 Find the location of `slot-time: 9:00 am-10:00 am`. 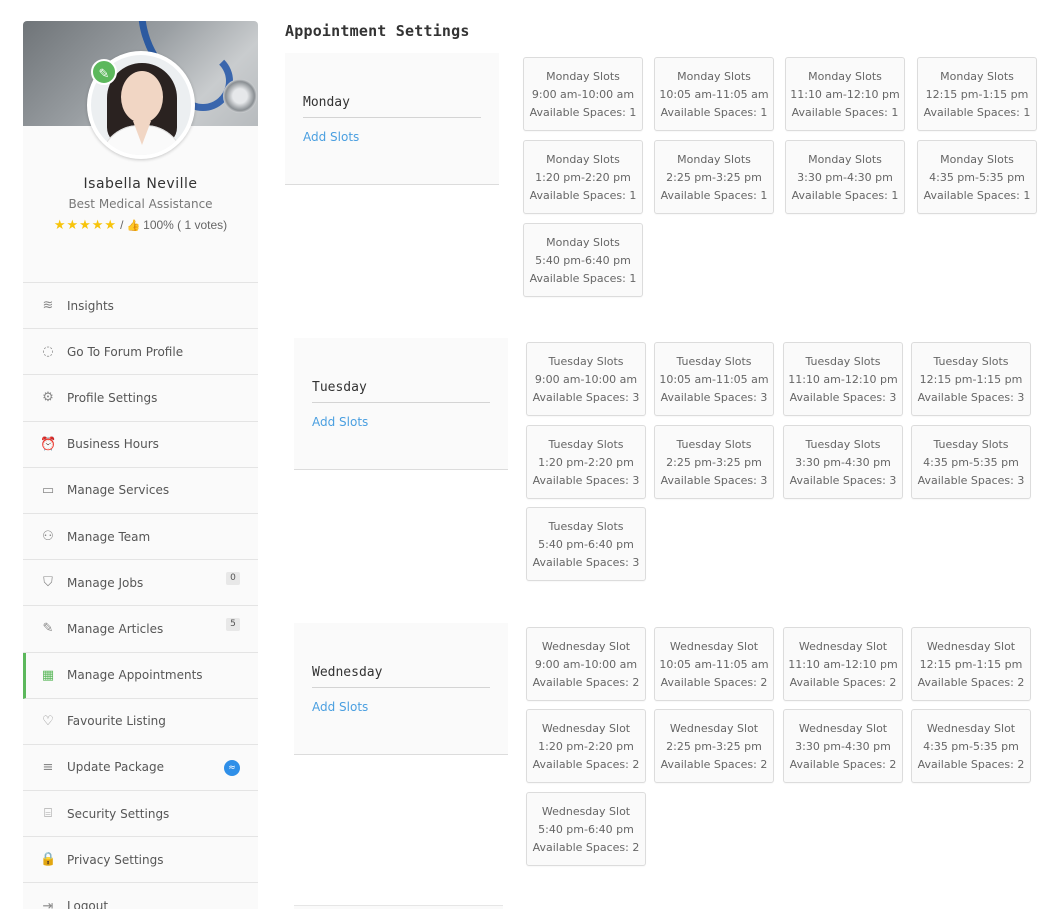

slot-time: 9:00 am-10:00 am is located at coordinates (586, 379).